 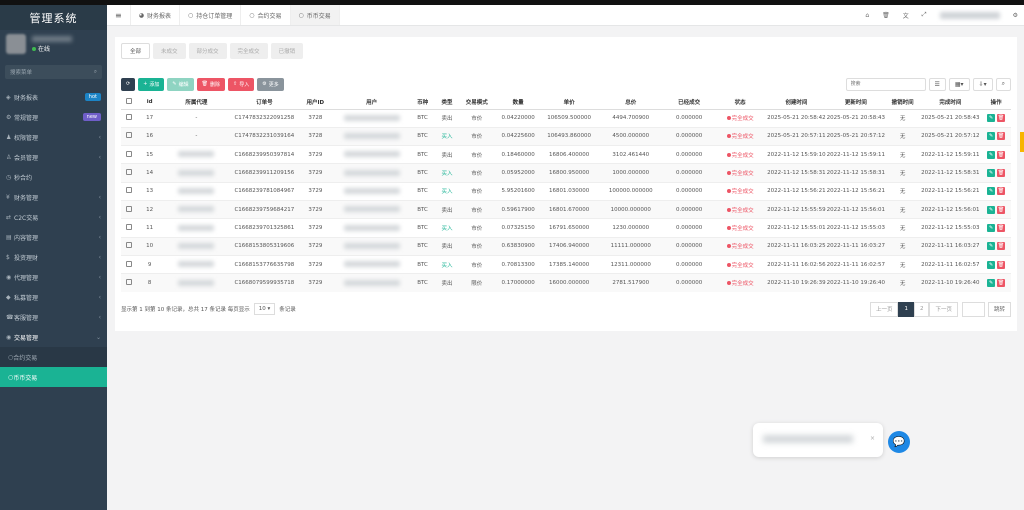 What do you see at coordinates (16, 44) in the screenshot?
I see `avatar` at bounding box center [16, 44].